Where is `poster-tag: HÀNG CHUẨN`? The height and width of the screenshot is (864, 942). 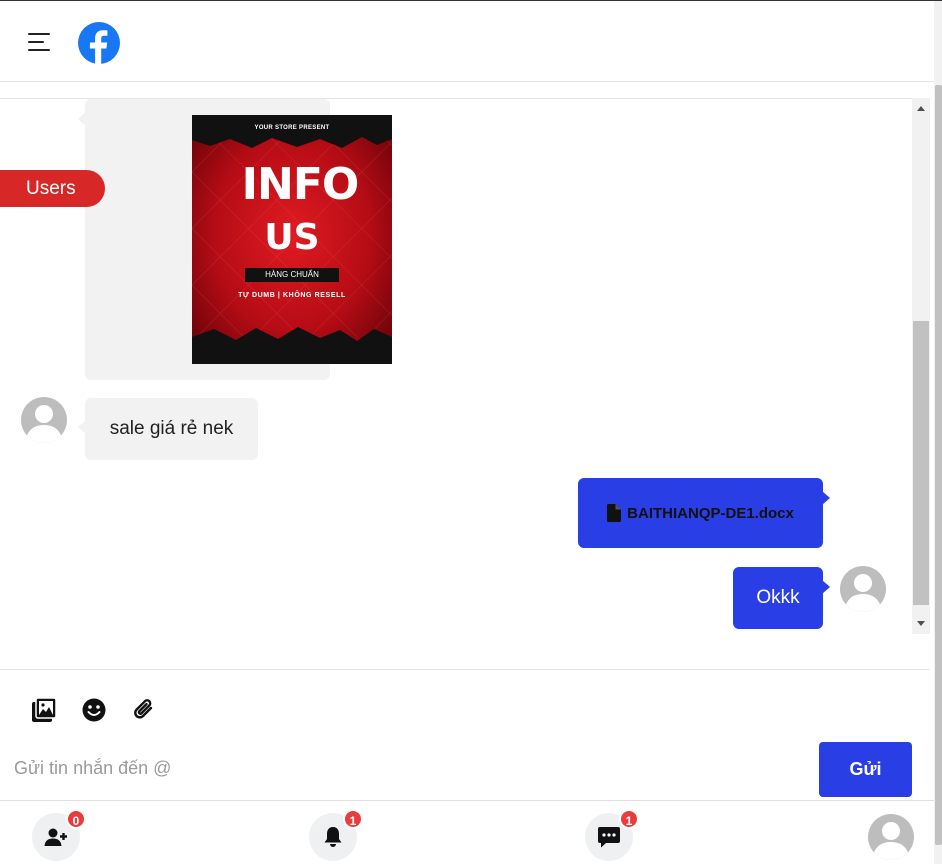 poster-tag: HÀNG CHUẨN is located at coordinates (292, 275).